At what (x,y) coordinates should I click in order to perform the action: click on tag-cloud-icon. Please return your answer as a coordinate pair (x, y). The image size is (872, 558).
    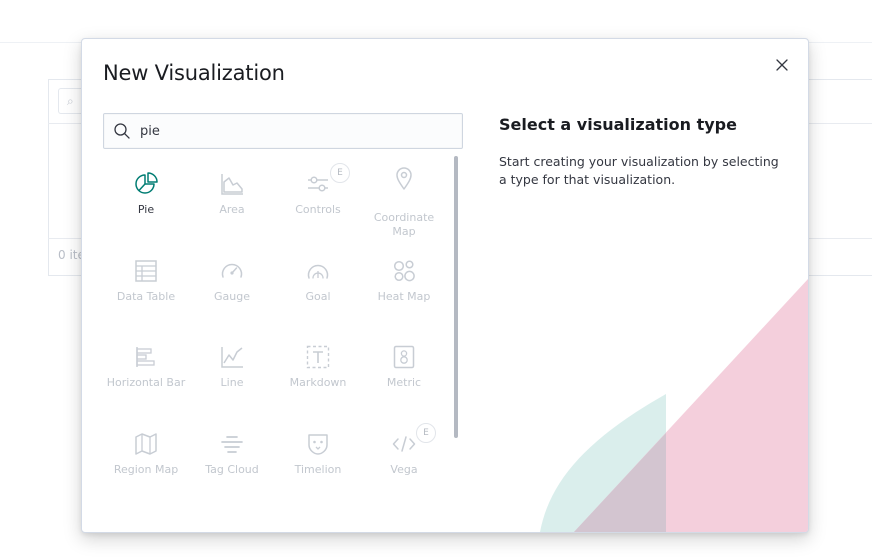
    Looking at the image, I should click on (232, 444).